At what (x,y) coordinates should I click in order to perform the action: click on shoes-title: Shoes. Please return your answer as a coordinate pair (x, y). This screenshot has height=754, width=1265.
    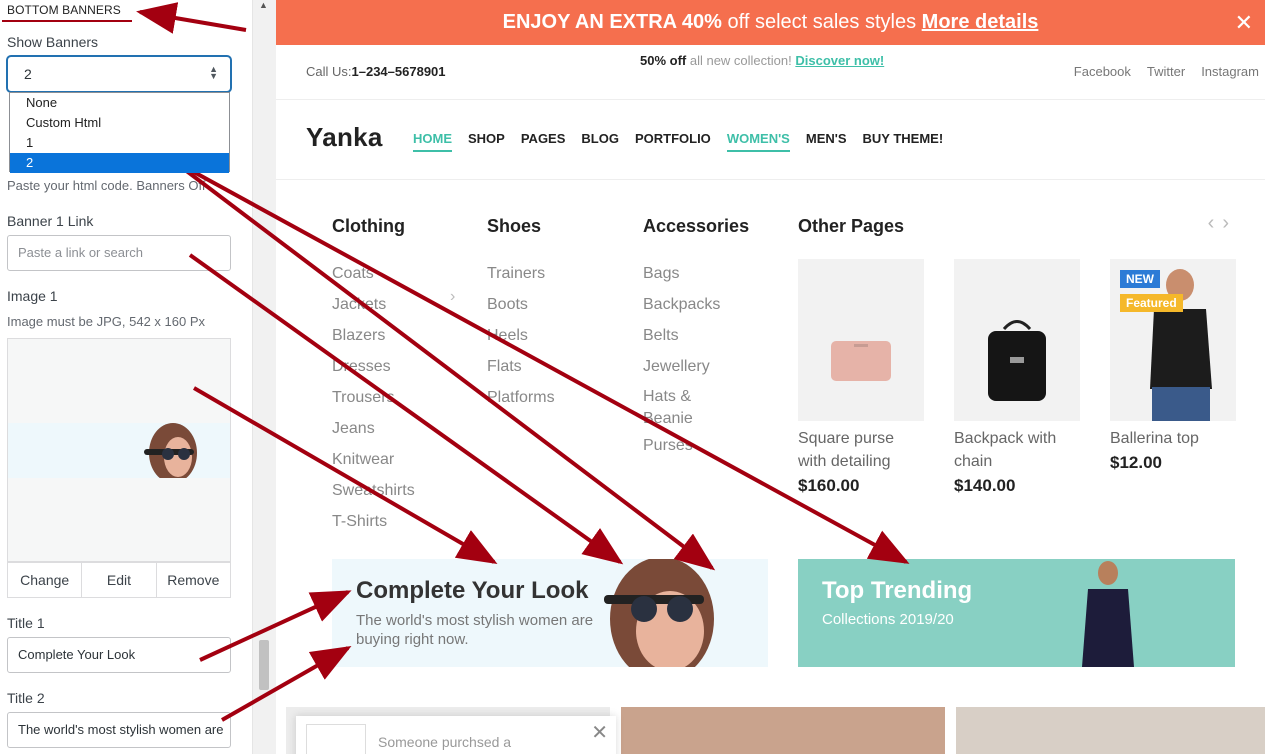
    Looking at the image, I should click on (514, 226).